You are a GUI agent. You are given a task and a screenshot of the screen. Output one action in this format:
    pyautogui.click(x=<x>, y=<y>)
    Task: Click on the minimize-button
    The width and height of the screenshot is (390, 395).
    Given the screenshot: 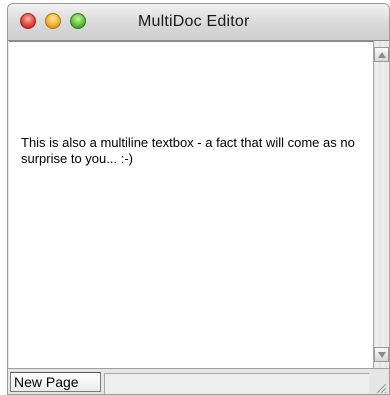 What is the action you would take?
    pyautogui.click(x=53, y=21)
    